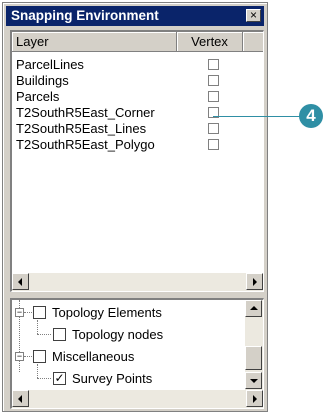 The image size is (323, 420). I want to click on vertex-checkbox-parcels, so click(213, 96).